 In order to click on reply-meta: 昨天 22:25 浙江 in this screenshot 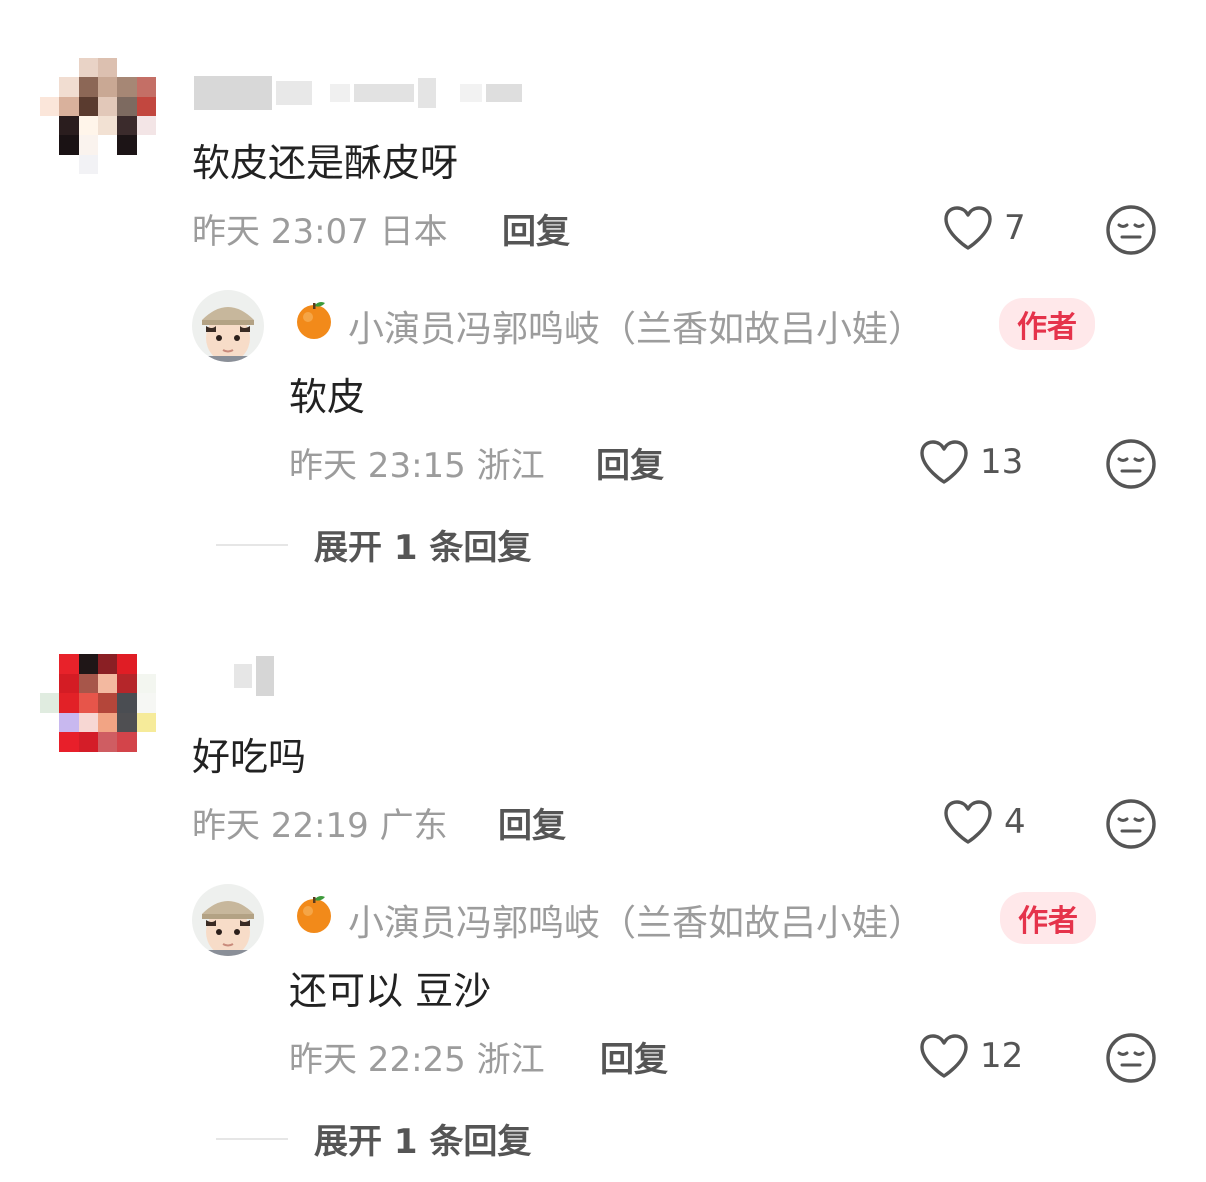, I will do `click(417, 1056)`.